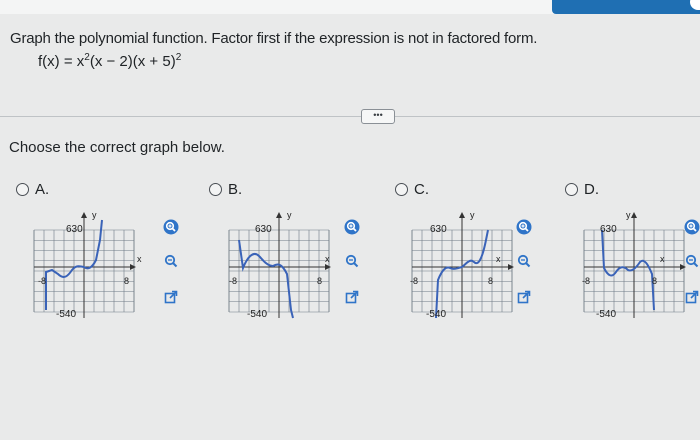  What do you see at coordinates (257, 314) in the screenshot?
I see `graph-b-ymin: -540` at bounding box center [257, 314].